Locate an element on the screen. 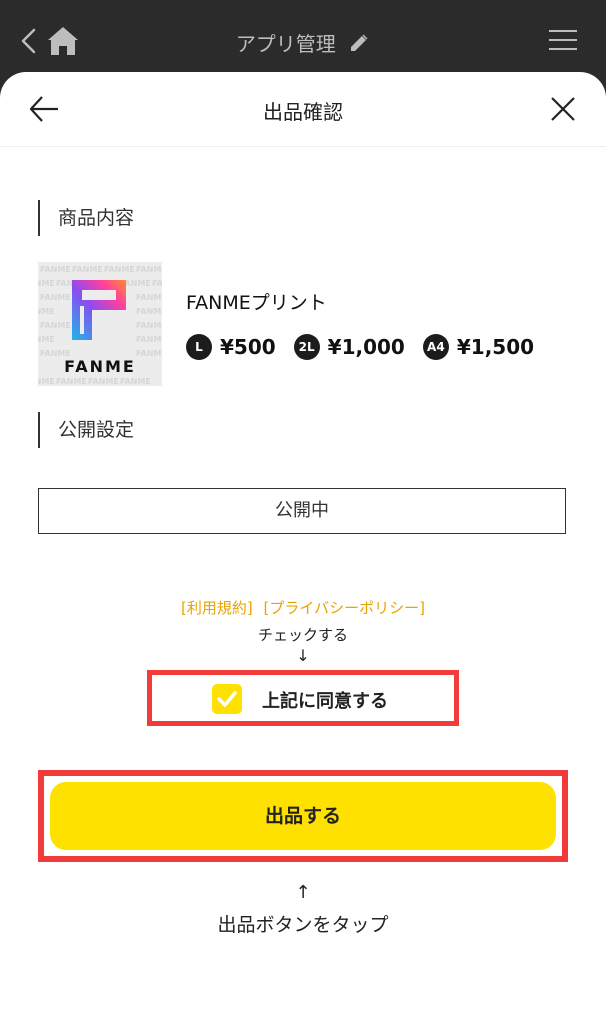  privacy-link: [プライバシーポリシー] is located at coordinates (344, 608).